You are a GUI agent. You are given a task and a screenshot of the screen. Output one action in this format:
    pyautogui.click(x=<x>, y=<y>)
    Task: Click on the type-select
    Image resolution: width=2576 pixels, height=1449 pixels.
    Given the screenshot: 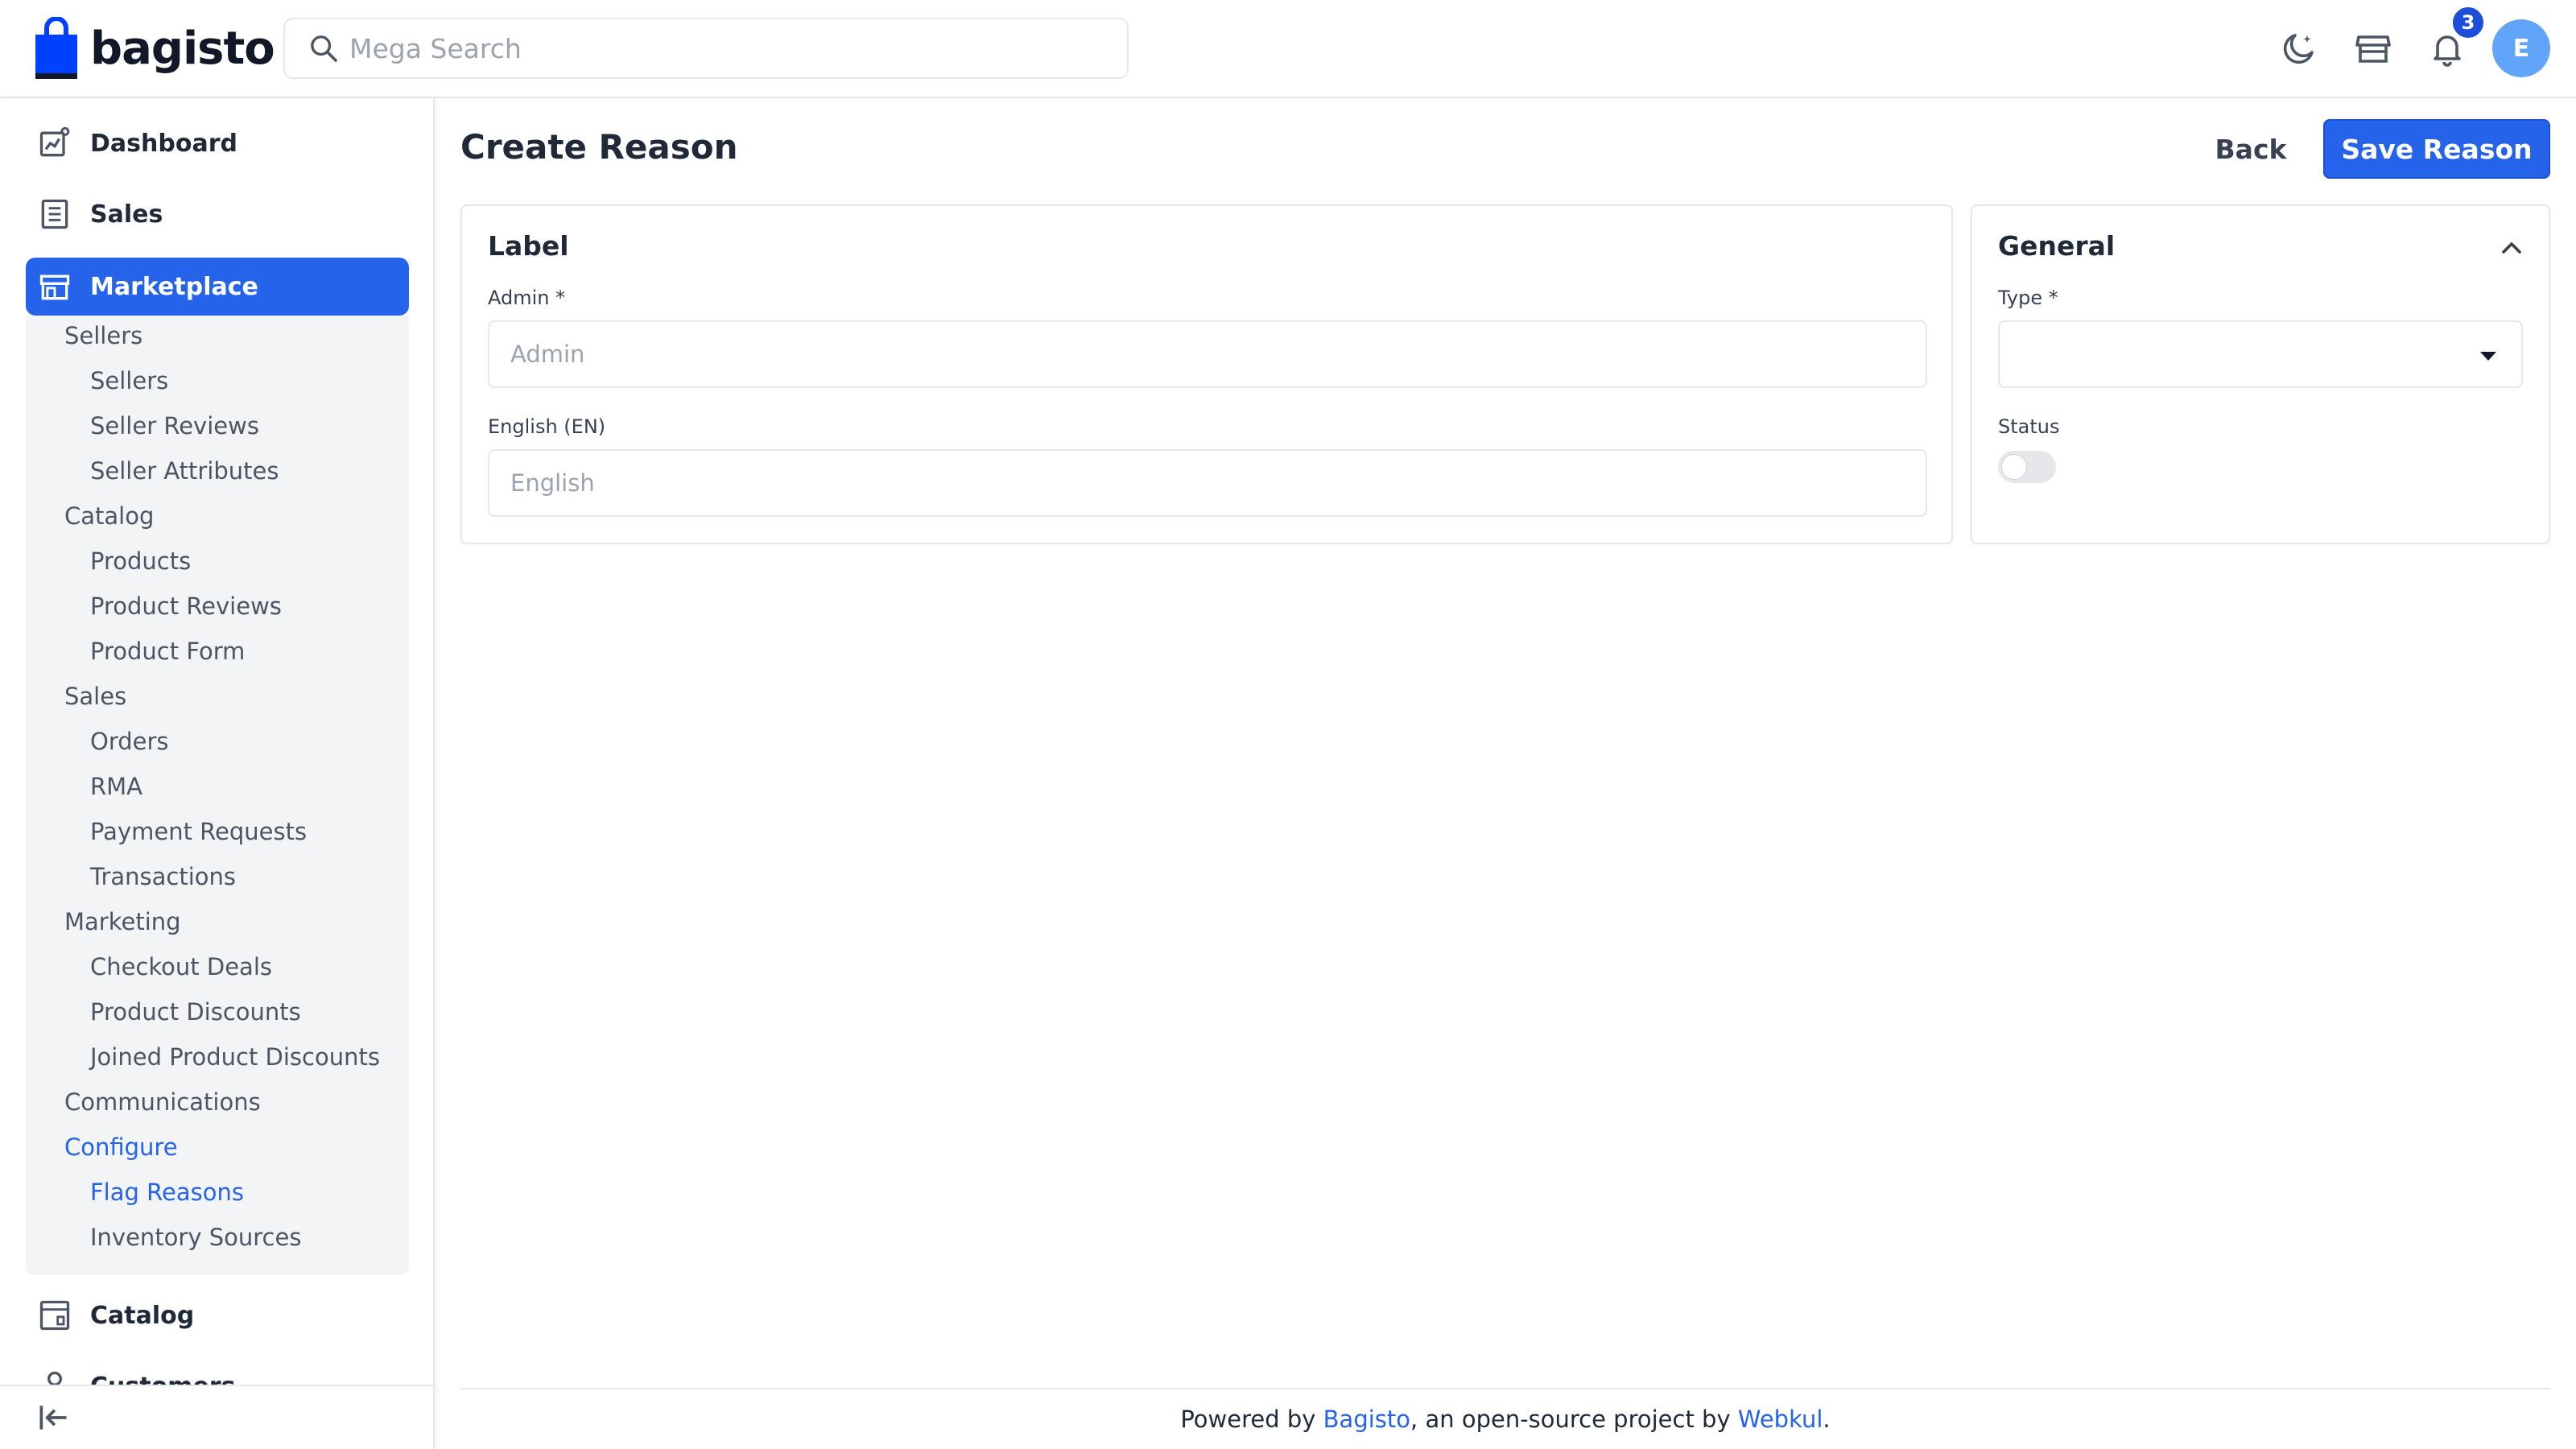 What is the action you would take?
    pyautogui.click(x=2260, y=354)
    